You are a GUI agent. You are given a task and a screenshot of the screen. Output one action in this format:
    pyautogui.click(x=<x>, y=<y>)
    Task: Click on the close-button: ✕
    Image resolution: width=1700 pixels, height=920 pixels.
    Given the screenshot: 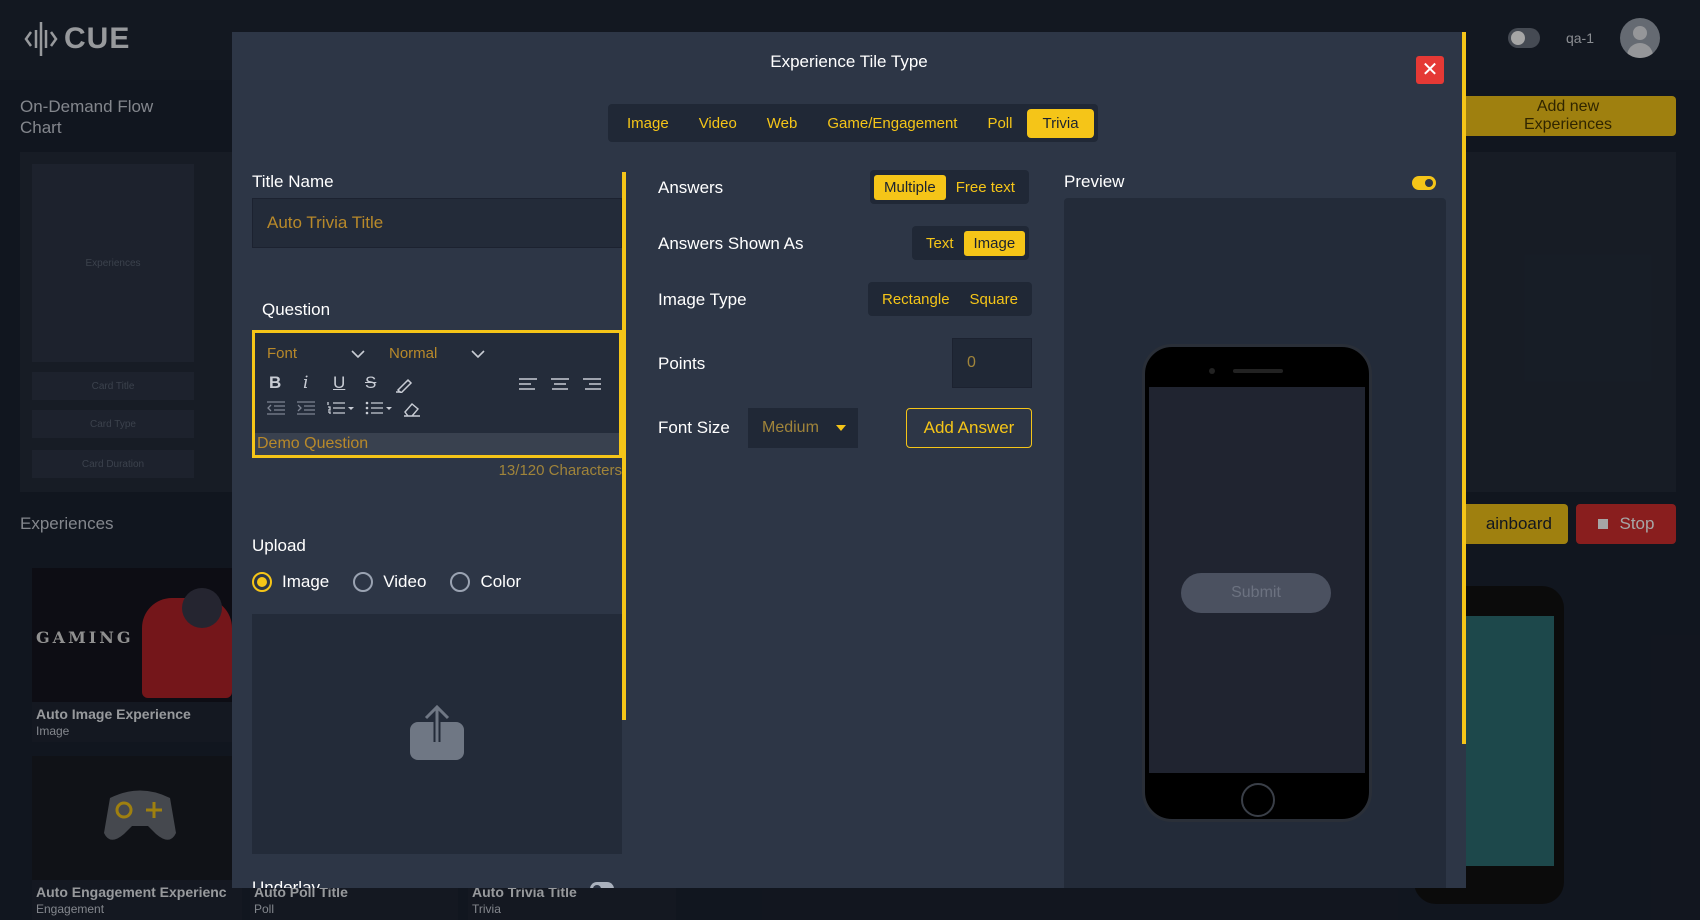 What is the action you would take?
    pyautogui.click(x=1430, y=70)
    